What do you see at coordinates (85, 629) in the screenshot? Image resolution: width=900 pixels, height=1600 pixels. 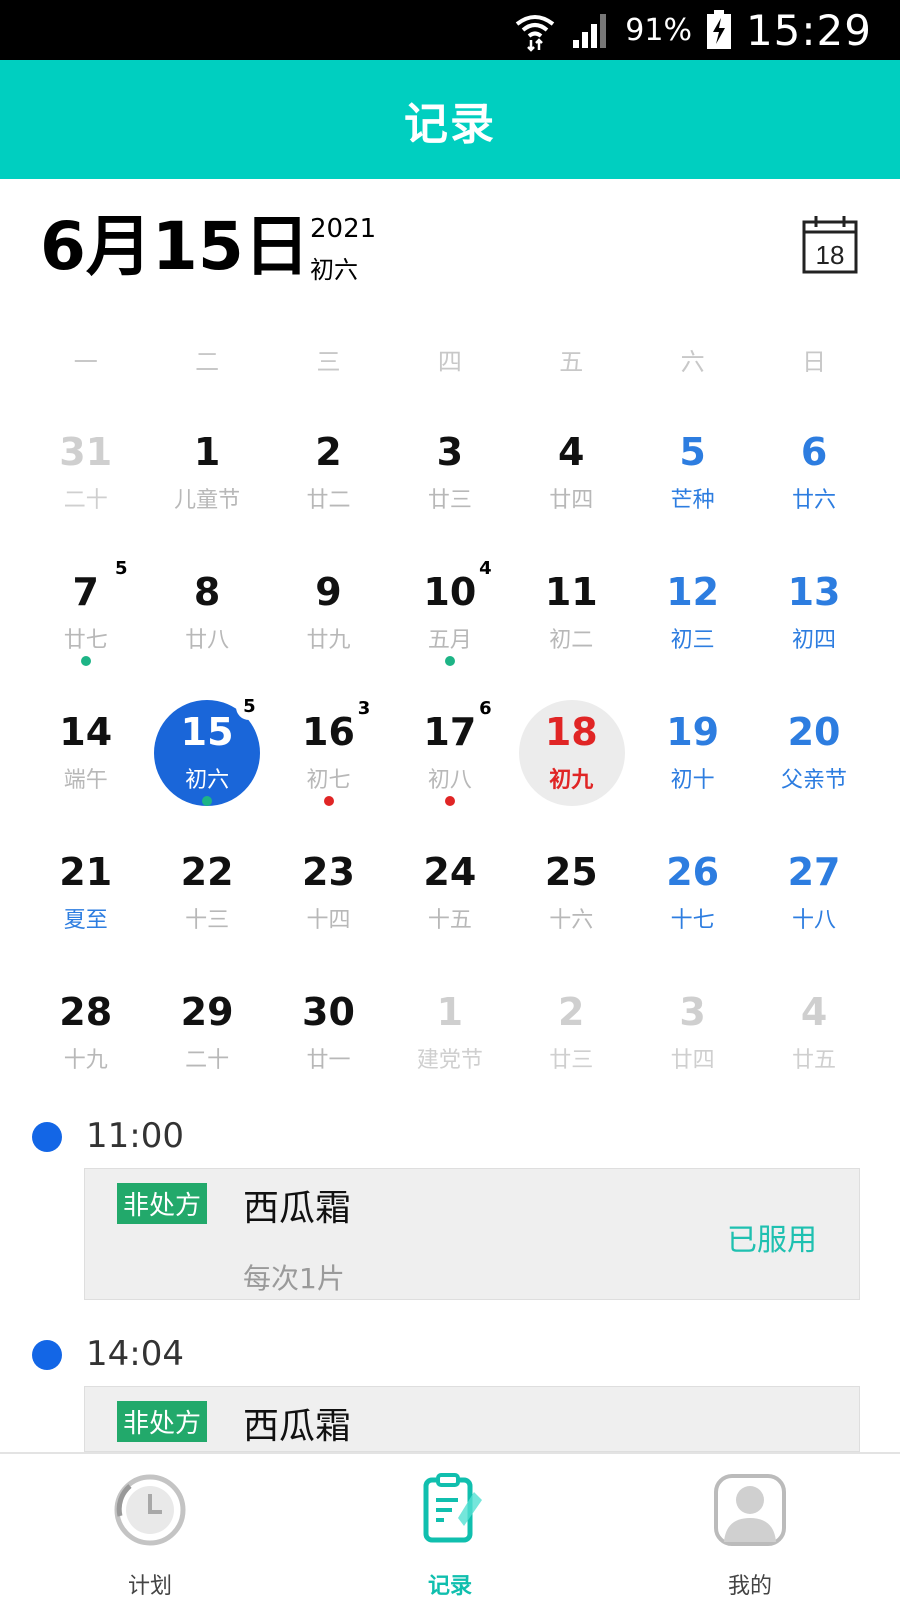 I see `calendar-day: 7 廿七 5` at bounding box center [85, 629].